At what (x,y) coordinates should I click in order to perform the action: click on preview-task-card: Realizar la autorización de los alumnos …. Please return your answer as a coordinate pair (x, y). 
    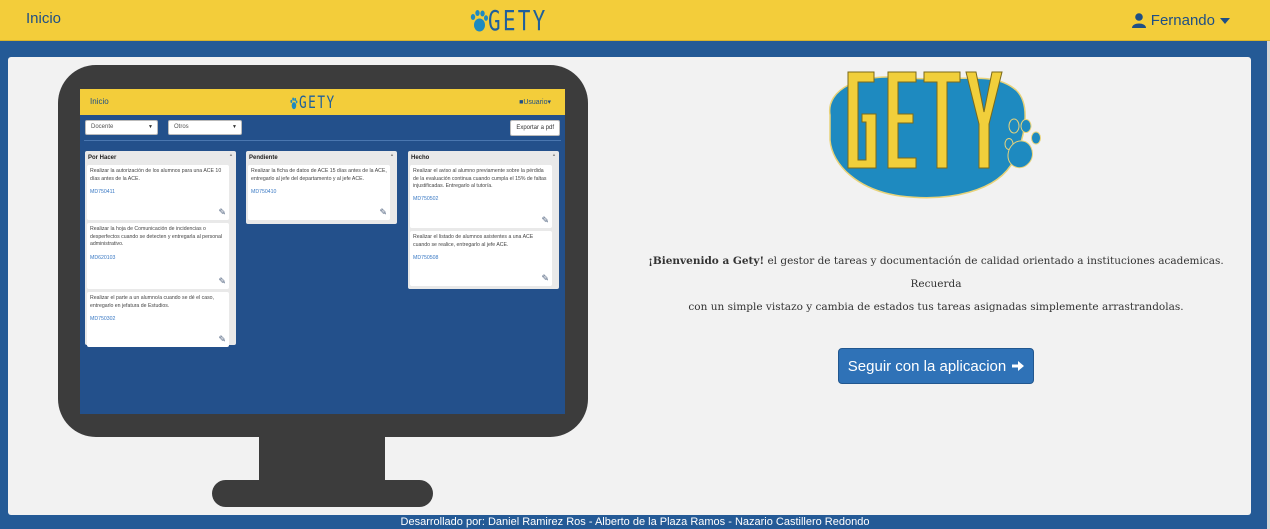
    Looking at the image, I should click on (158, 192).